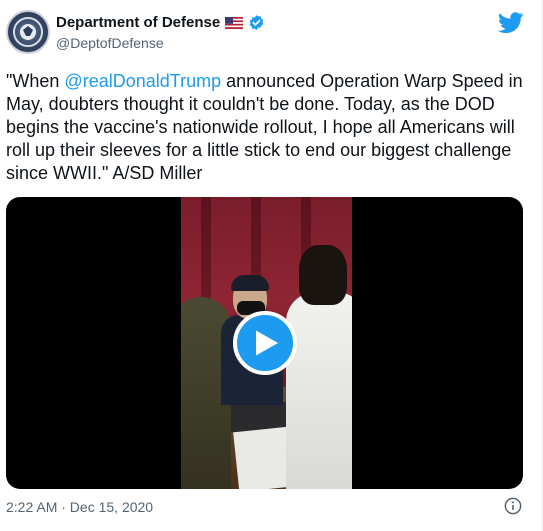 This screenshot has height=531, width=543. Describe the element at coordinates (138, 22) in the screenshot. I see `display-name: Department of Defense` at that location.